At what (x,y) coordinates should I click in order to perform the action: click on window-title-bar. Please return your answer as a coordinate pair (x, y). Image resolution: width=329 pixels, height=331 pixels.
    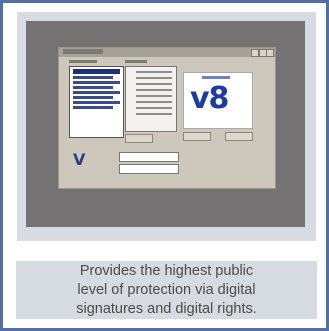
    Looking at the image, I should click on (167, 52).